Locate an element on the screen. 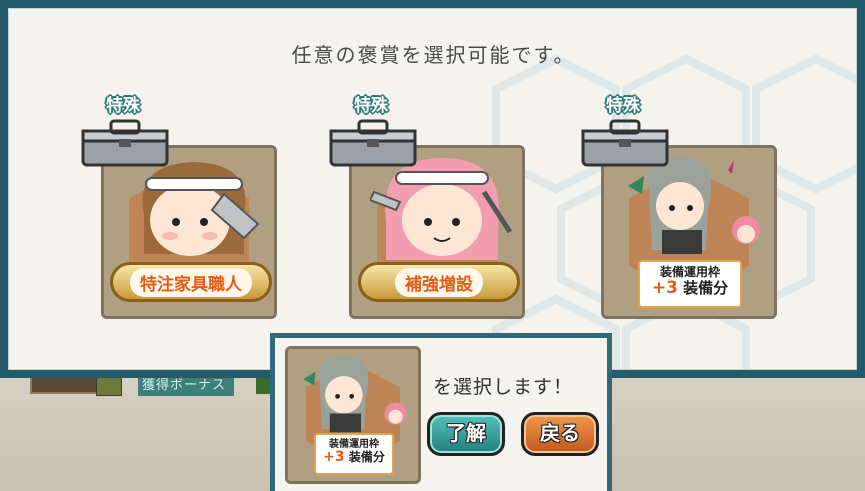 The image size is (865, 491). reward-label-text: 補強増設 is located at coordinates (439, 282).